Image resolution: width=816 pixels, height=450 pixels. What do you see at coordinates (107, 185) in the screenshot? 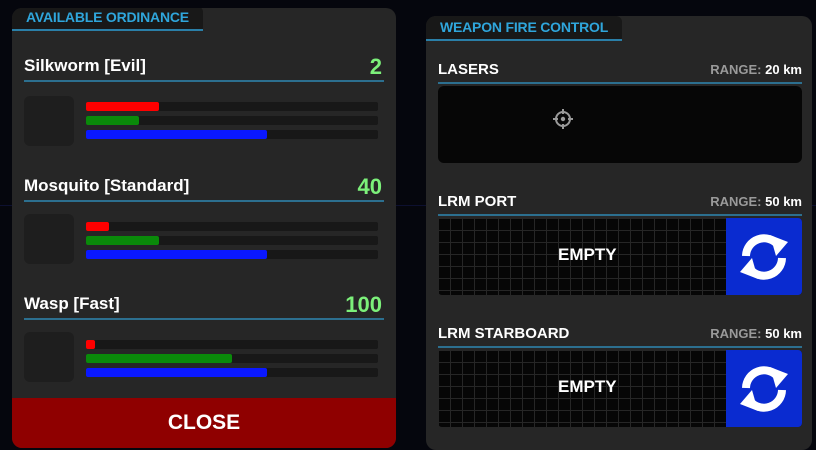
I see `ordinance-name: Mosquito [Standard]` at bounding box center [107, 185].